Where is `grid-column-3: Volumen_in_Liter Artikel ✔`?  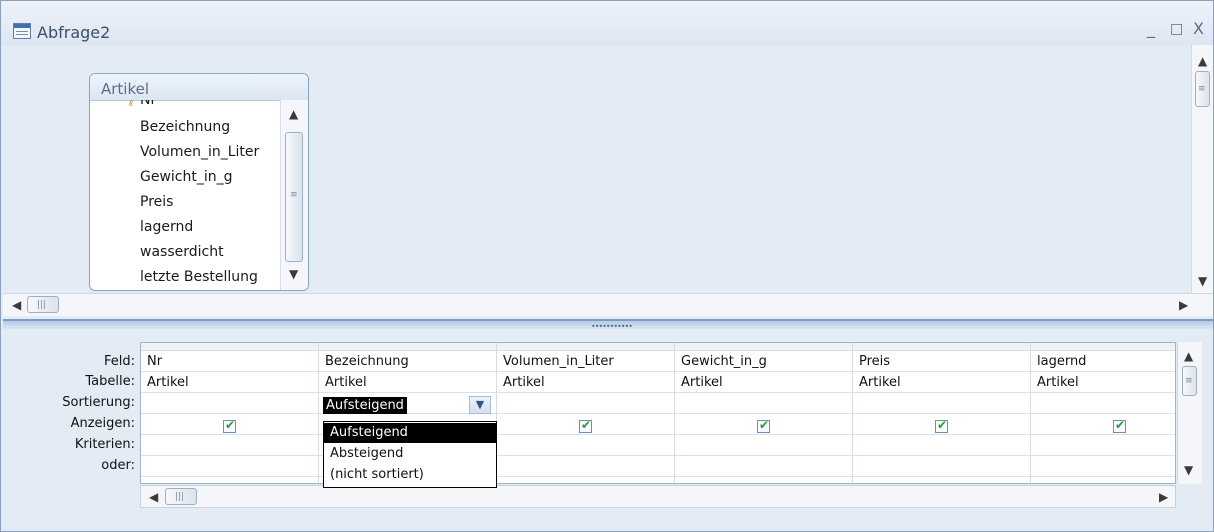 grid-column-3: Volumen_in_Liter Artikel ✔ is located at coordinates (586, 413).